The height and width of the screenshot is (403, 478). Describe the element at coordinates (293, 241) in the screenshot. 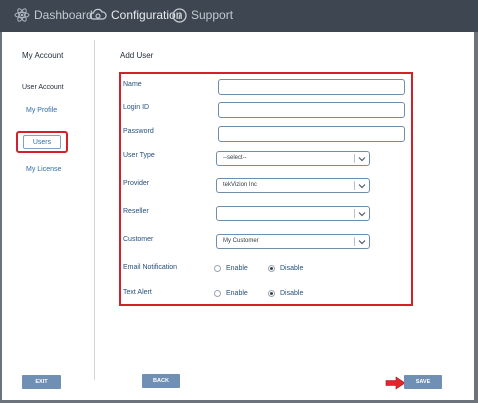

I see `customer-select: My Customer` at that location.